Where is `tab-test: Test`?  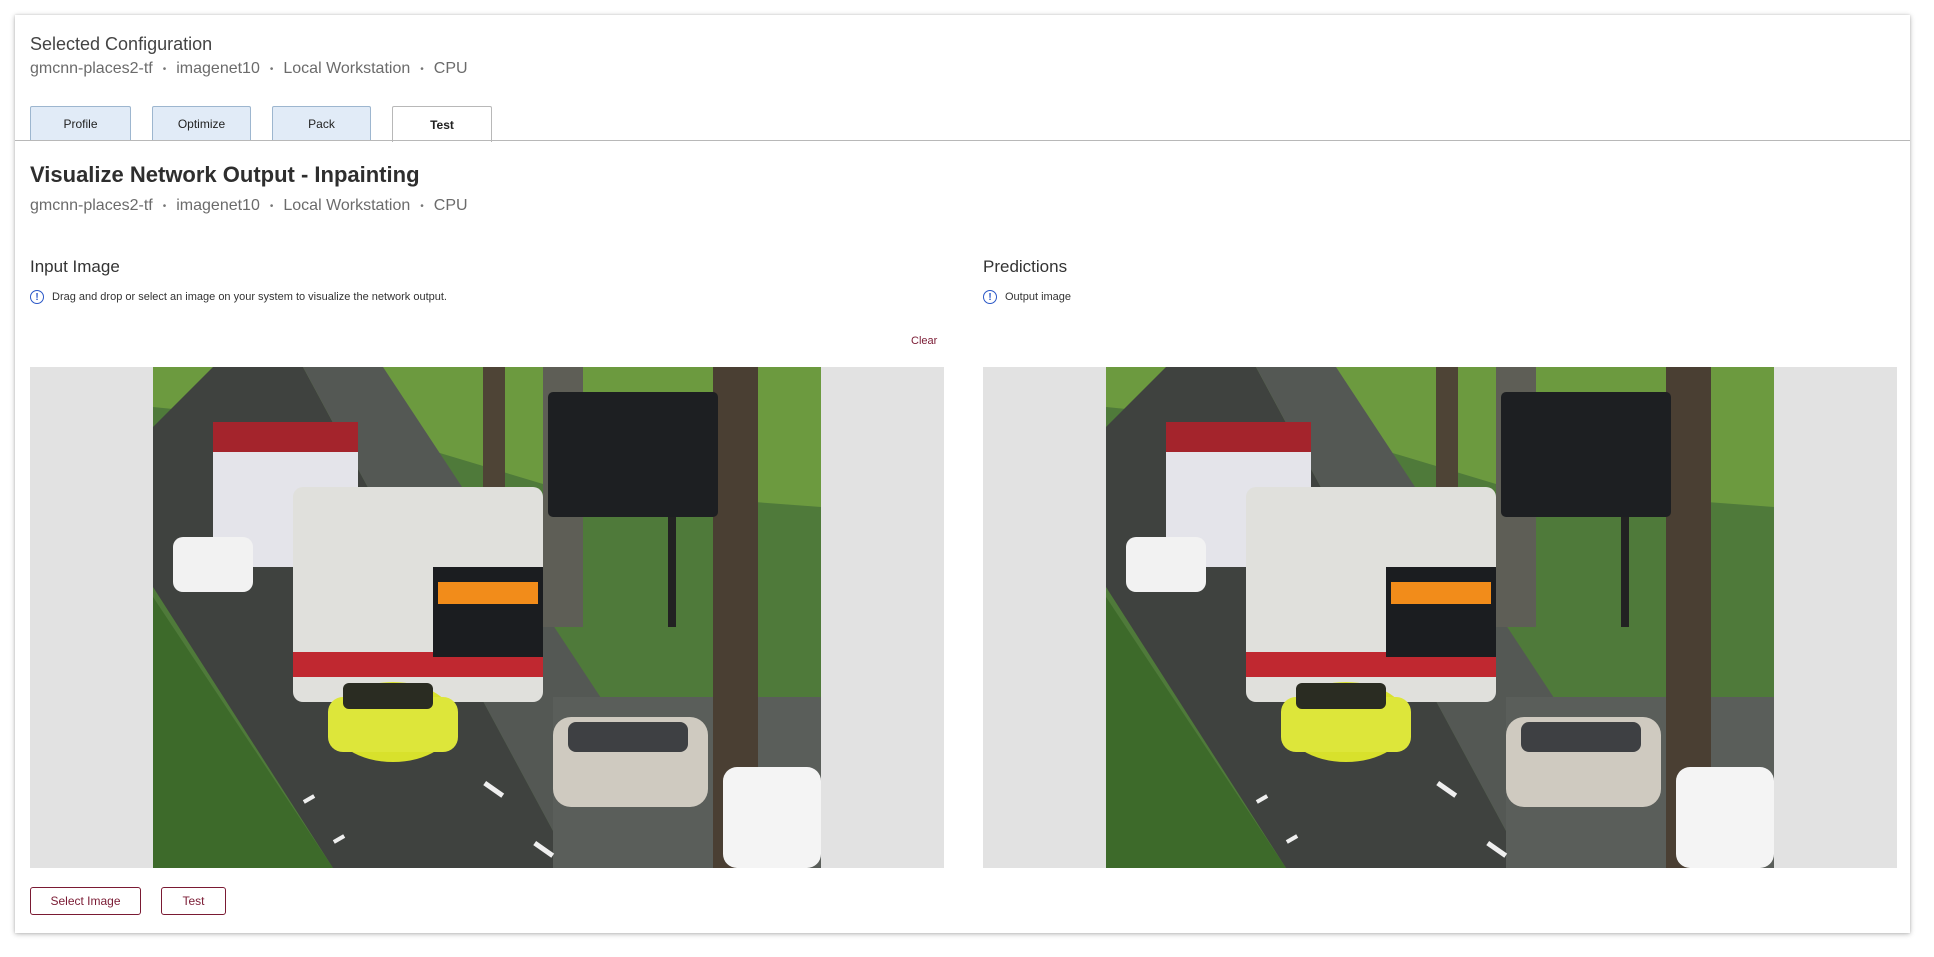
tab-test: Test is located at coordinates (442, 124).